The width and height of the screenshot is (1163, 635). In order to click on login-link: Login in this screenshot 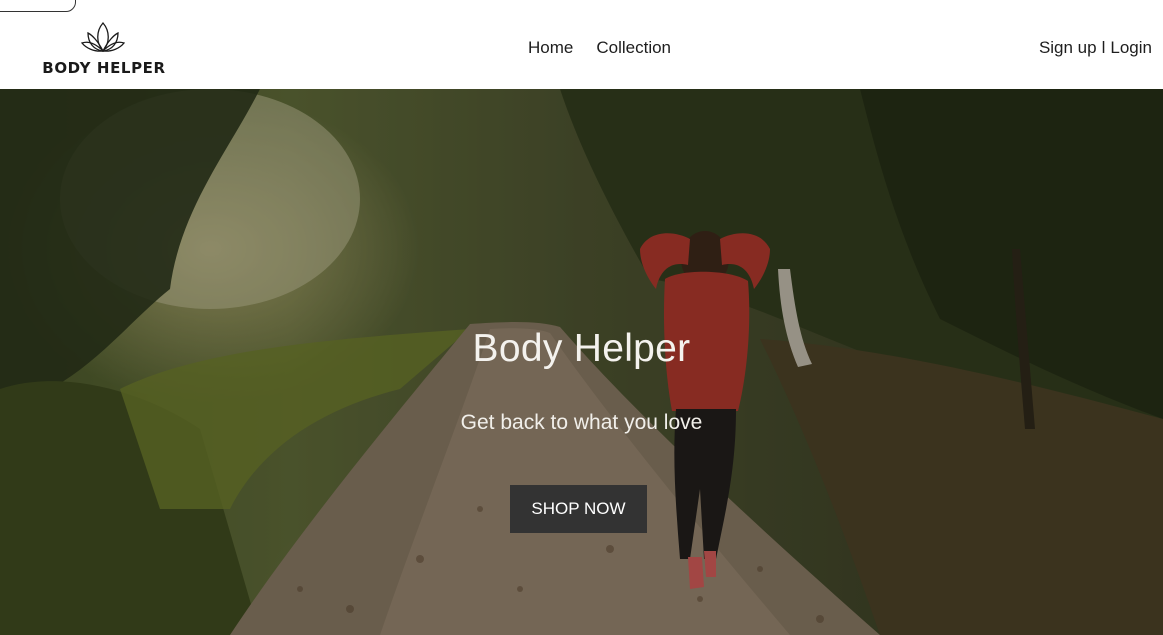, I will do `click(1131, 48)`.